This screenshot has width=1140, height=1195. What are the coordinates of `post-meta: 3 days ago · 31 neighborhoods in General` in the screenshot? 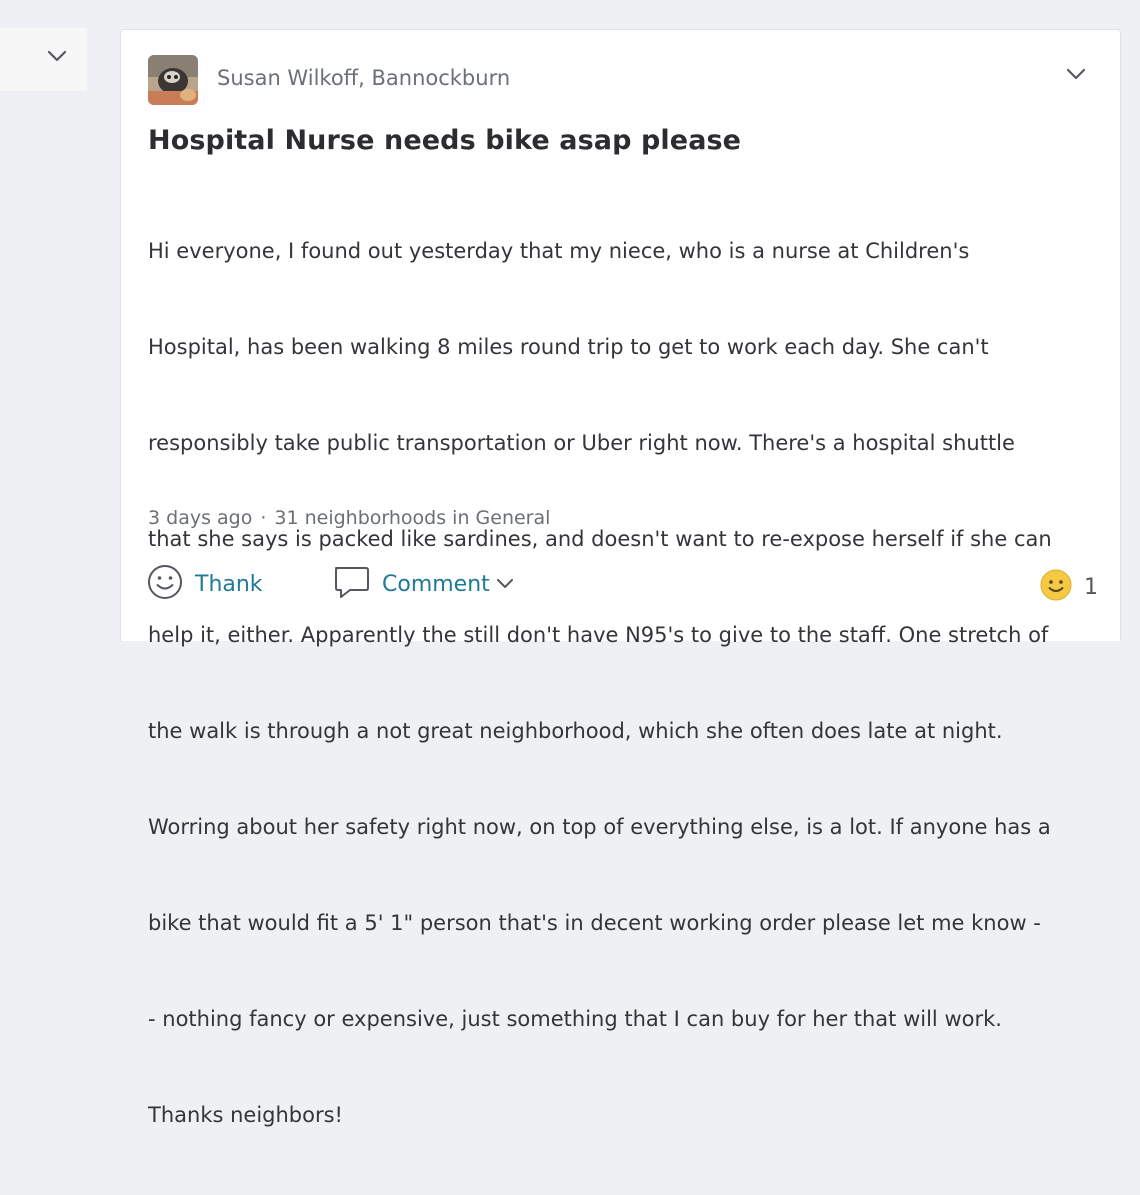 It's located at (349, 518).